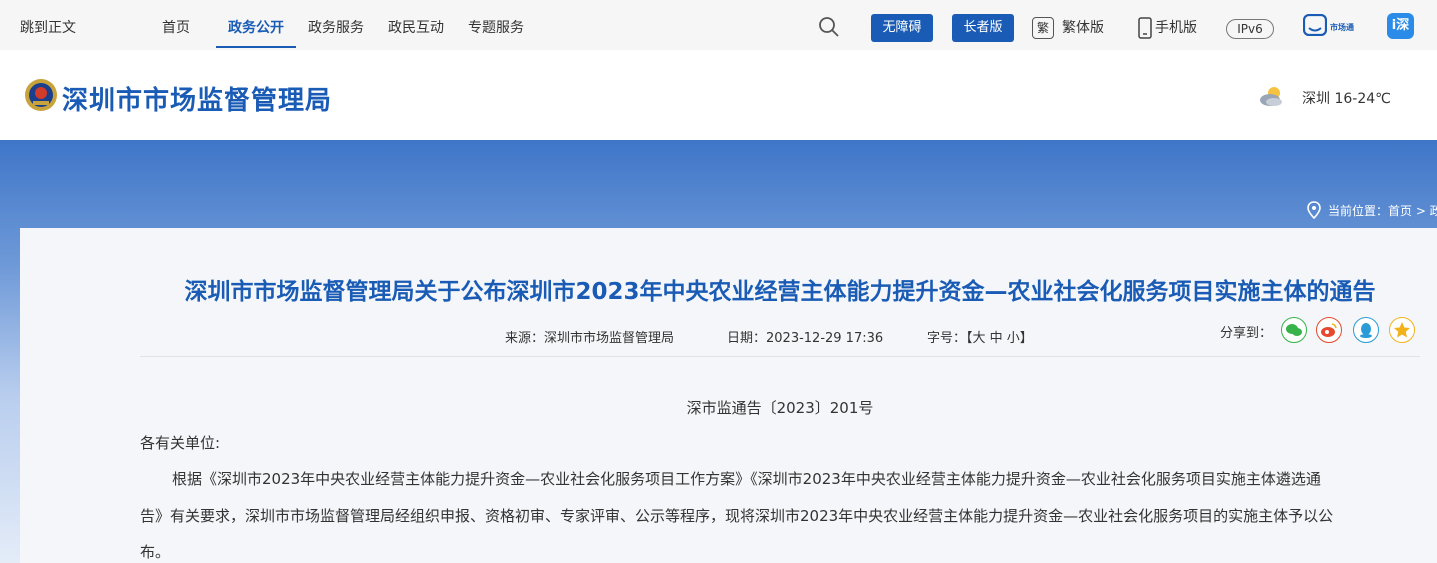 The width and height of the screenshot is (1437, 563). Describe the element at coordinates (1294, 330) in the screenshot. I see `share-wechat-icon` at that location.